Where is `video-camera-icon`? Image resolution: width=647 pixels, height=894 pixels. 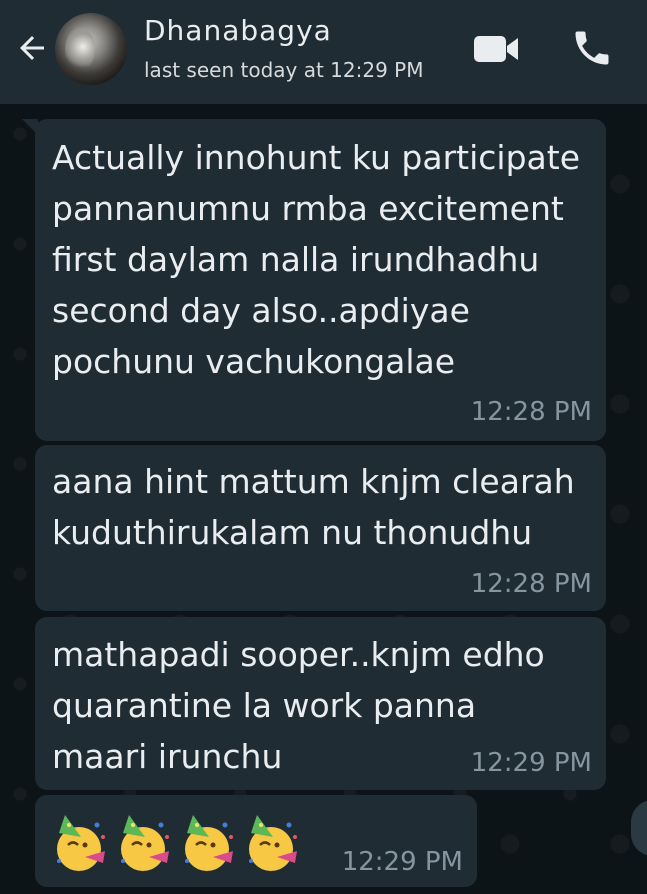 video-camera-icon is located at coordinates (496, 49).